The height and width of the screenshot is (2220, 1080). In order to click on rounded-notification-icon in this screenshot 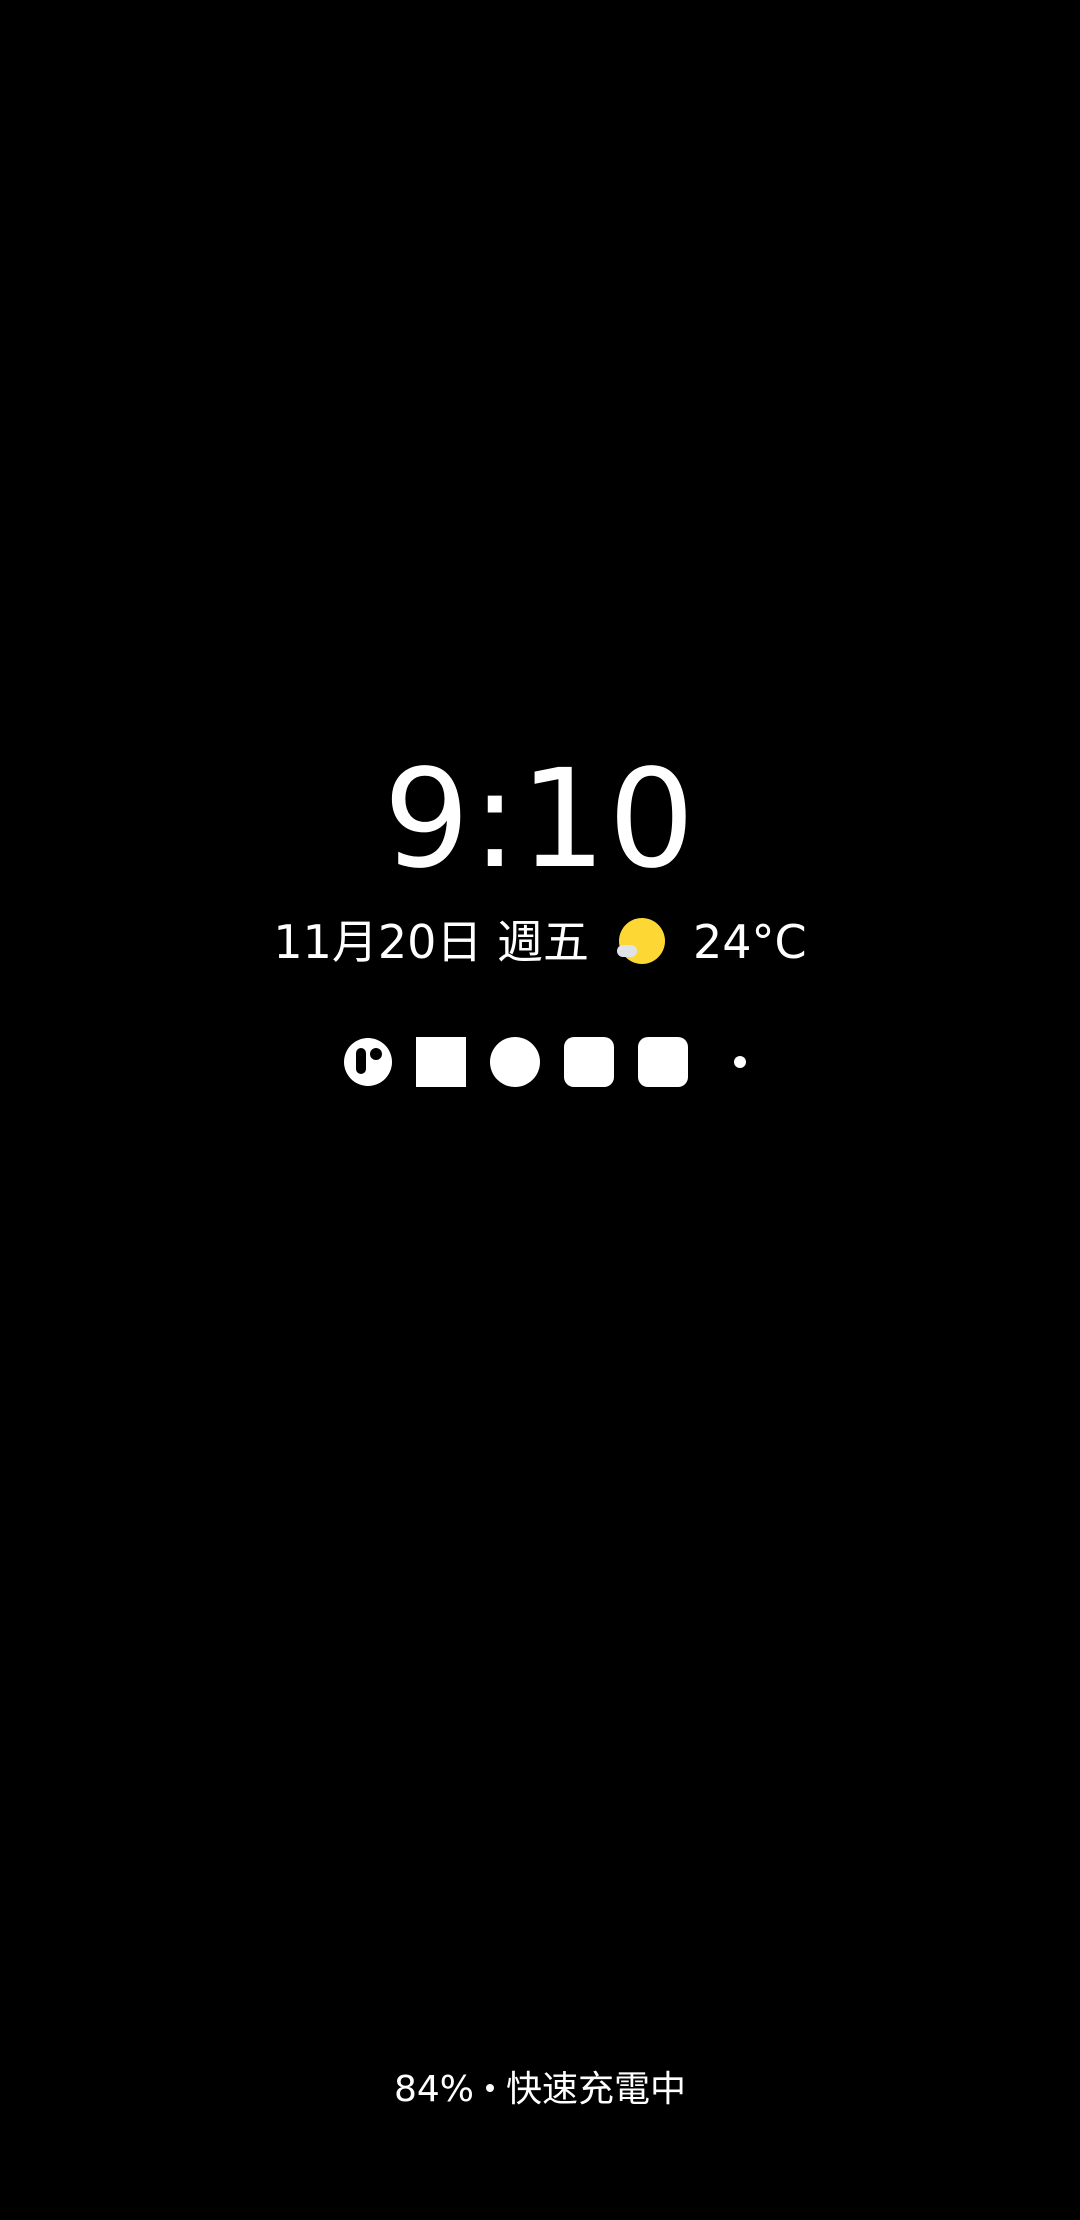, I will do `click(589, 1062)`.